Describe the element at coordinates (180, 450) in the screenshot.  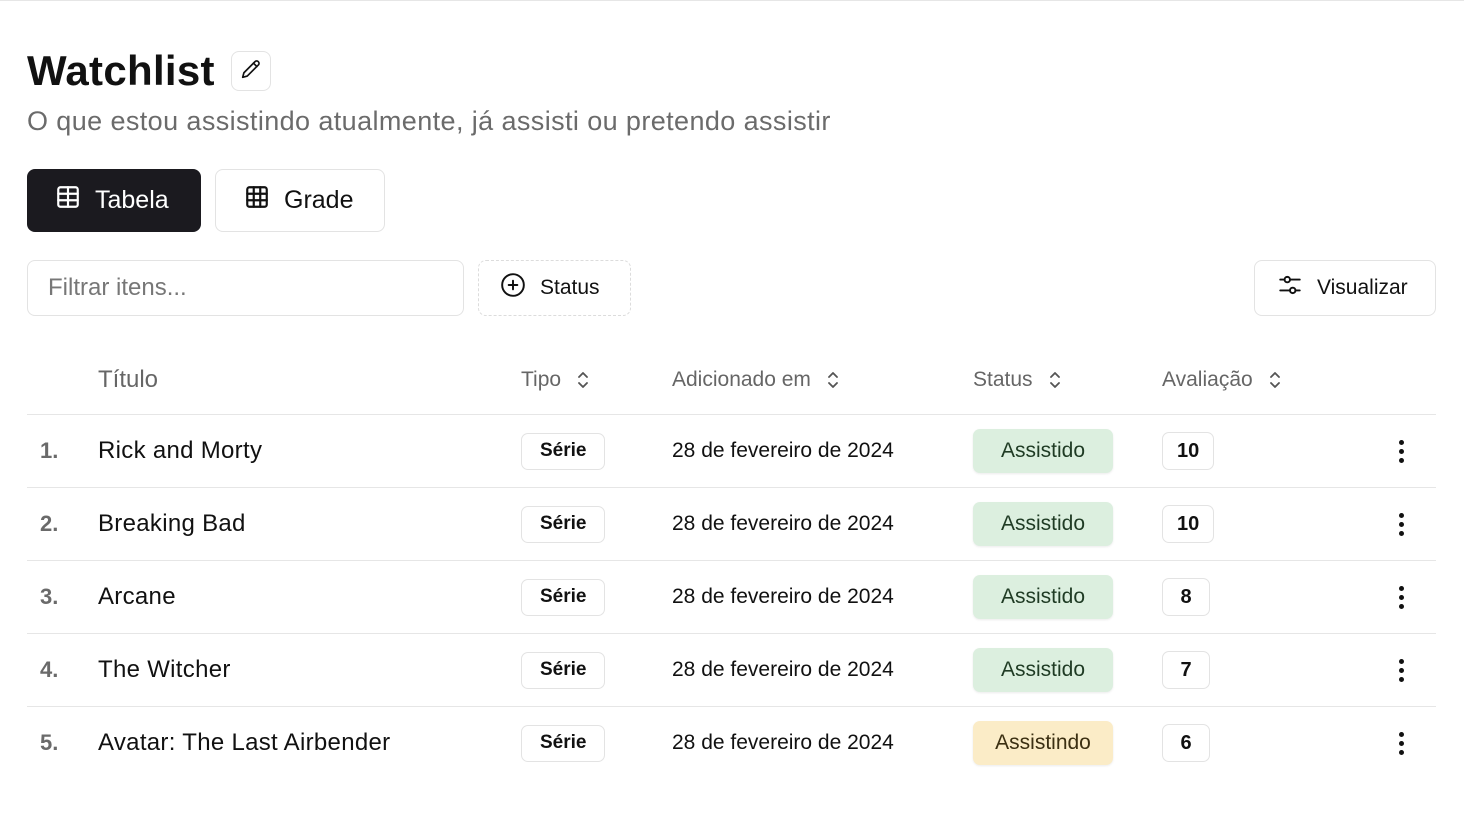
I see `row-title: Rick and Morty` at that location.